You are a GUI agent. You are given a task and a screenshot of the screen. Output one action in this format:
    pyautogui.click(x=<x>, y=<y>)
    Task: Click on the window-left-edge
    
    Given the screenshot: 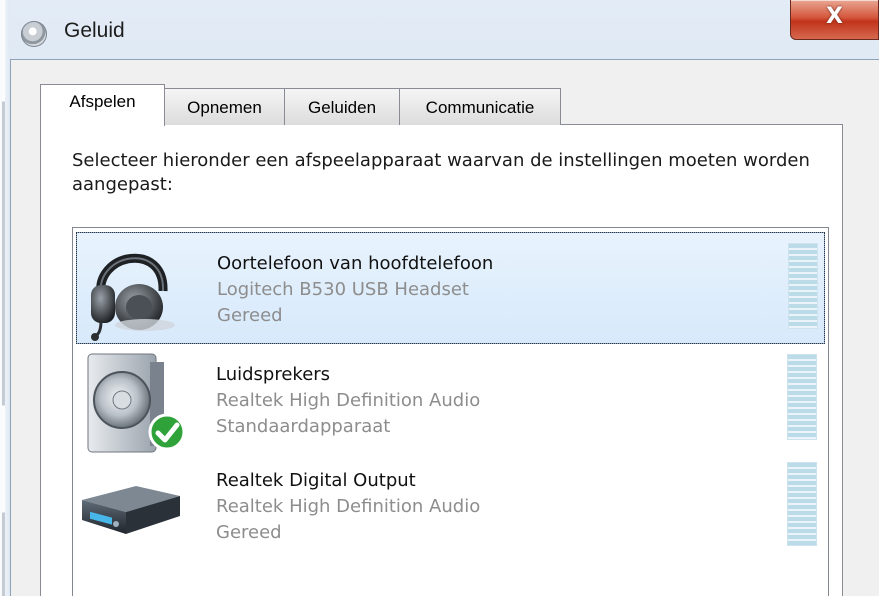 What is the action you would take?
    pyautogui.click(x=5, y=298)
    